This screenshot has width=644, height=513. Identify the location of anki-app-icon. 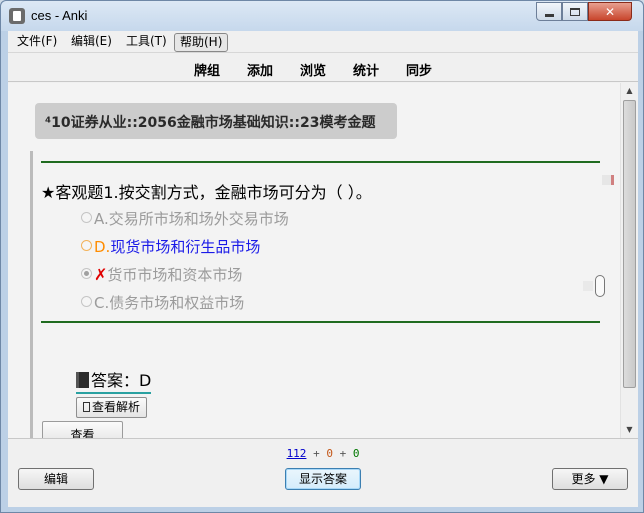
(17, 16).